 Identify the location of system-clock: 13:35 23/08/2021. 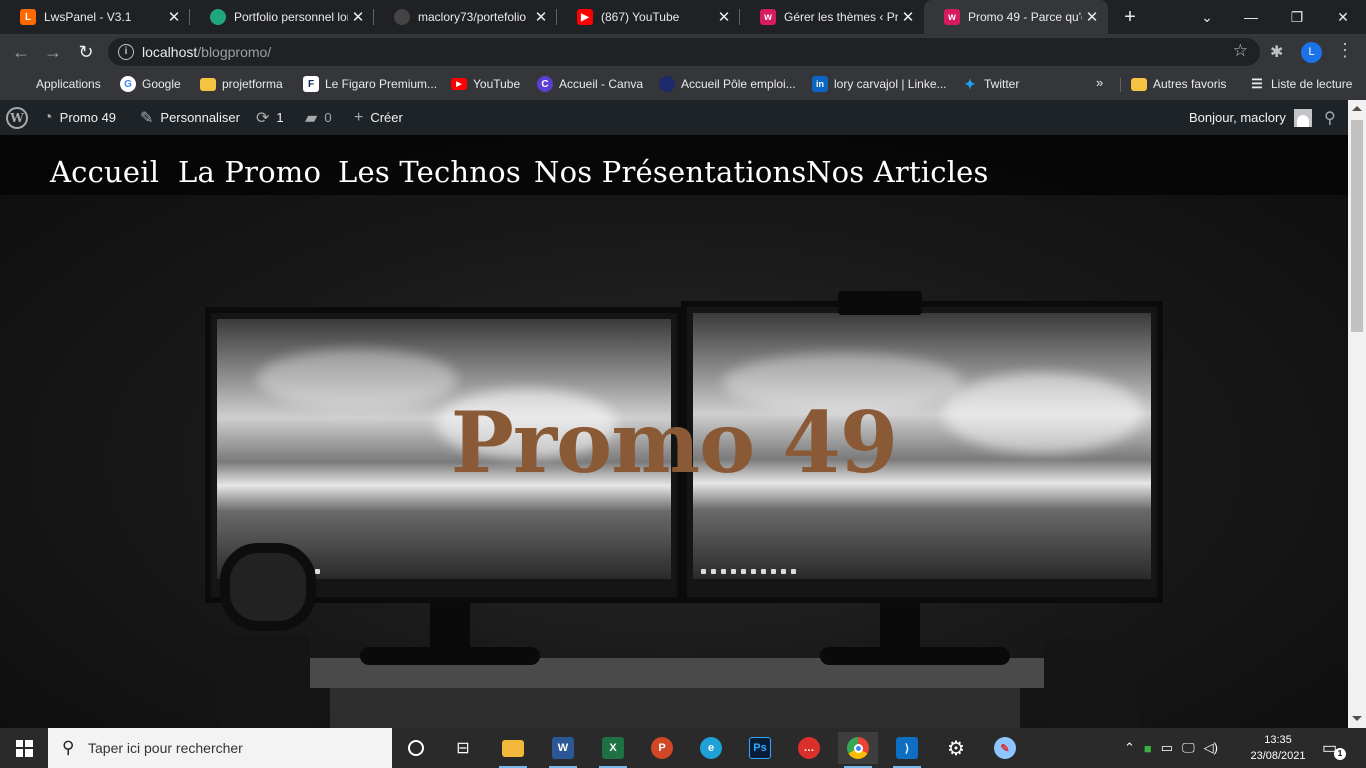
(1278, 748).